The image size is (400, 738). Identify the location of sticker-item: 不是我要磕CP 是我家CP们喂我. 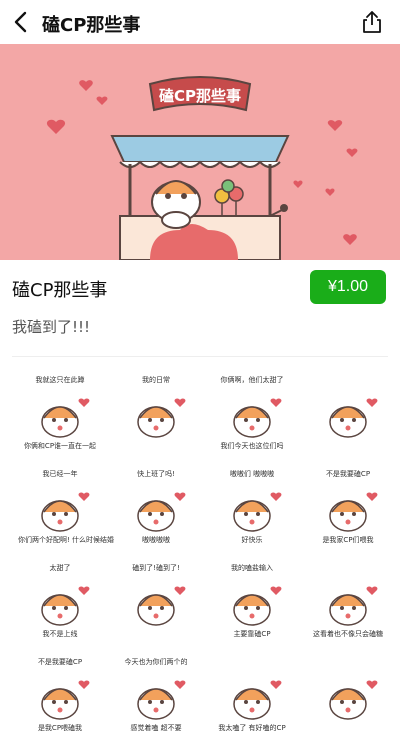
(348, 506).